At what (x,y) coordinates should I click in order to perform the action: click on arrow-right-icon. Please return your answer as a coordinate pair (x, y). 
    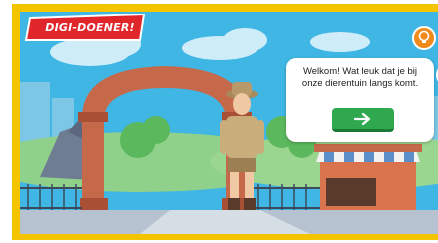
    Looking at the image, I should click on (362, 119).